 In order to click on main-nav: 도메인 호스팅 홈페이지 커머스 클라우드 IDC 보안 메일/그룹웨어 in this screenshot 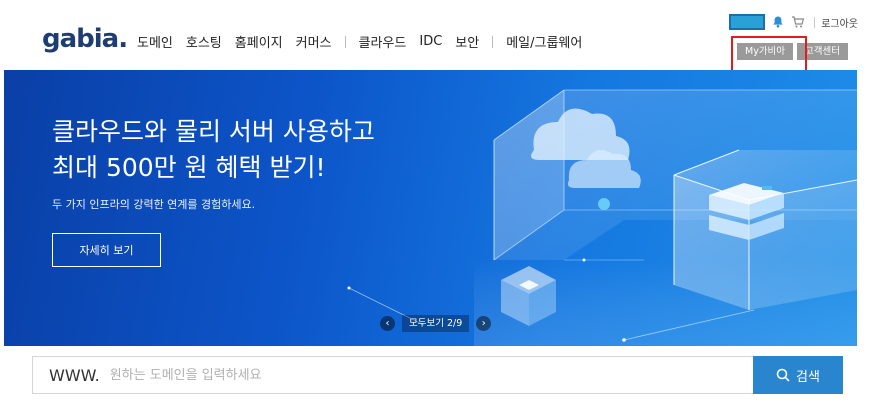, I will do `click(366, 41)`.